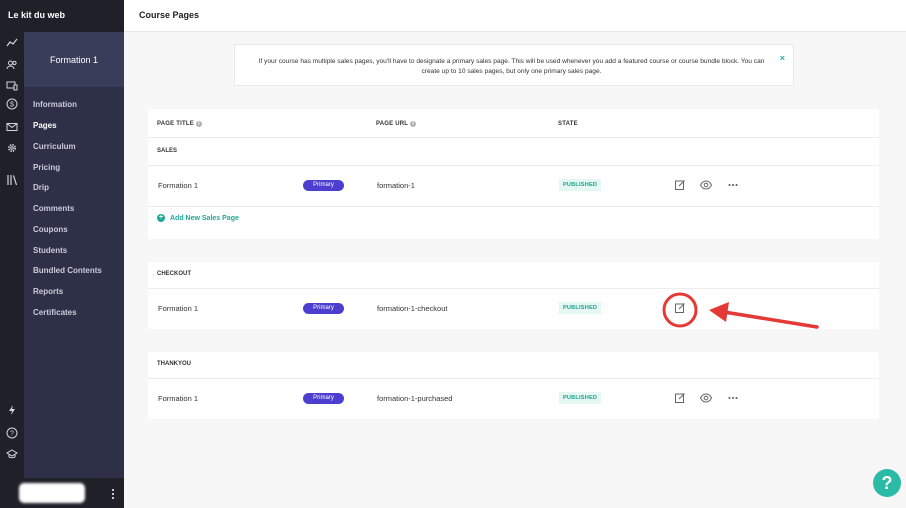 The height and width of the screenshot is (508, 906). I want to click on column-header-state: STATE, so click(568, 124).